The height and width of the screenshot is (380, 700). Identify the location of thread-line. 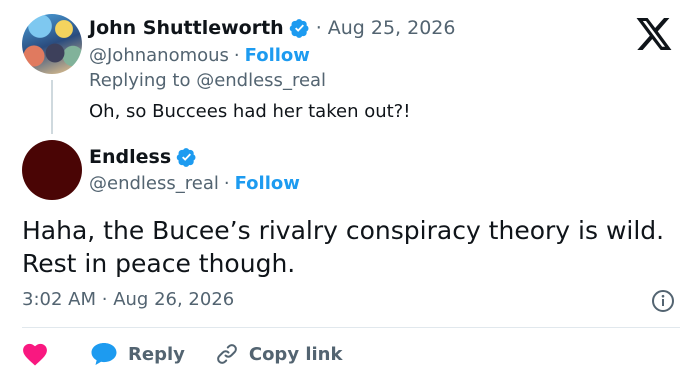
(52, 107).